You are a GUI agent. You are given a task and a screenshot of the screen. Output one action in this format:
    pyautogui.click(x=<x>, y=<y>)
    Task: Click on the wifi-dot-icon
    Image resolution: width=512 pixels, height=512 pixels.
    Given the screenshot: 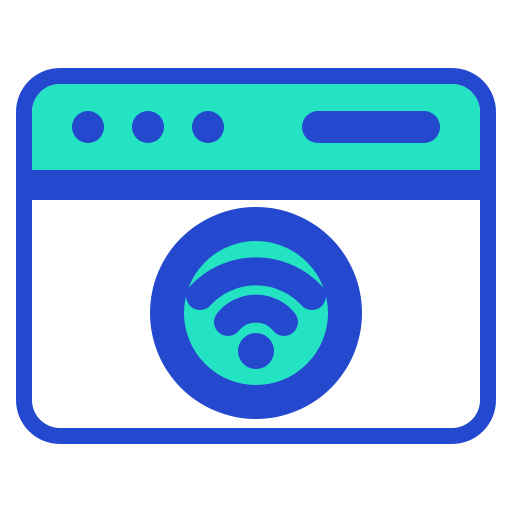 What is the action you would take?
    pyautogui.click(x=256, y=351)
    